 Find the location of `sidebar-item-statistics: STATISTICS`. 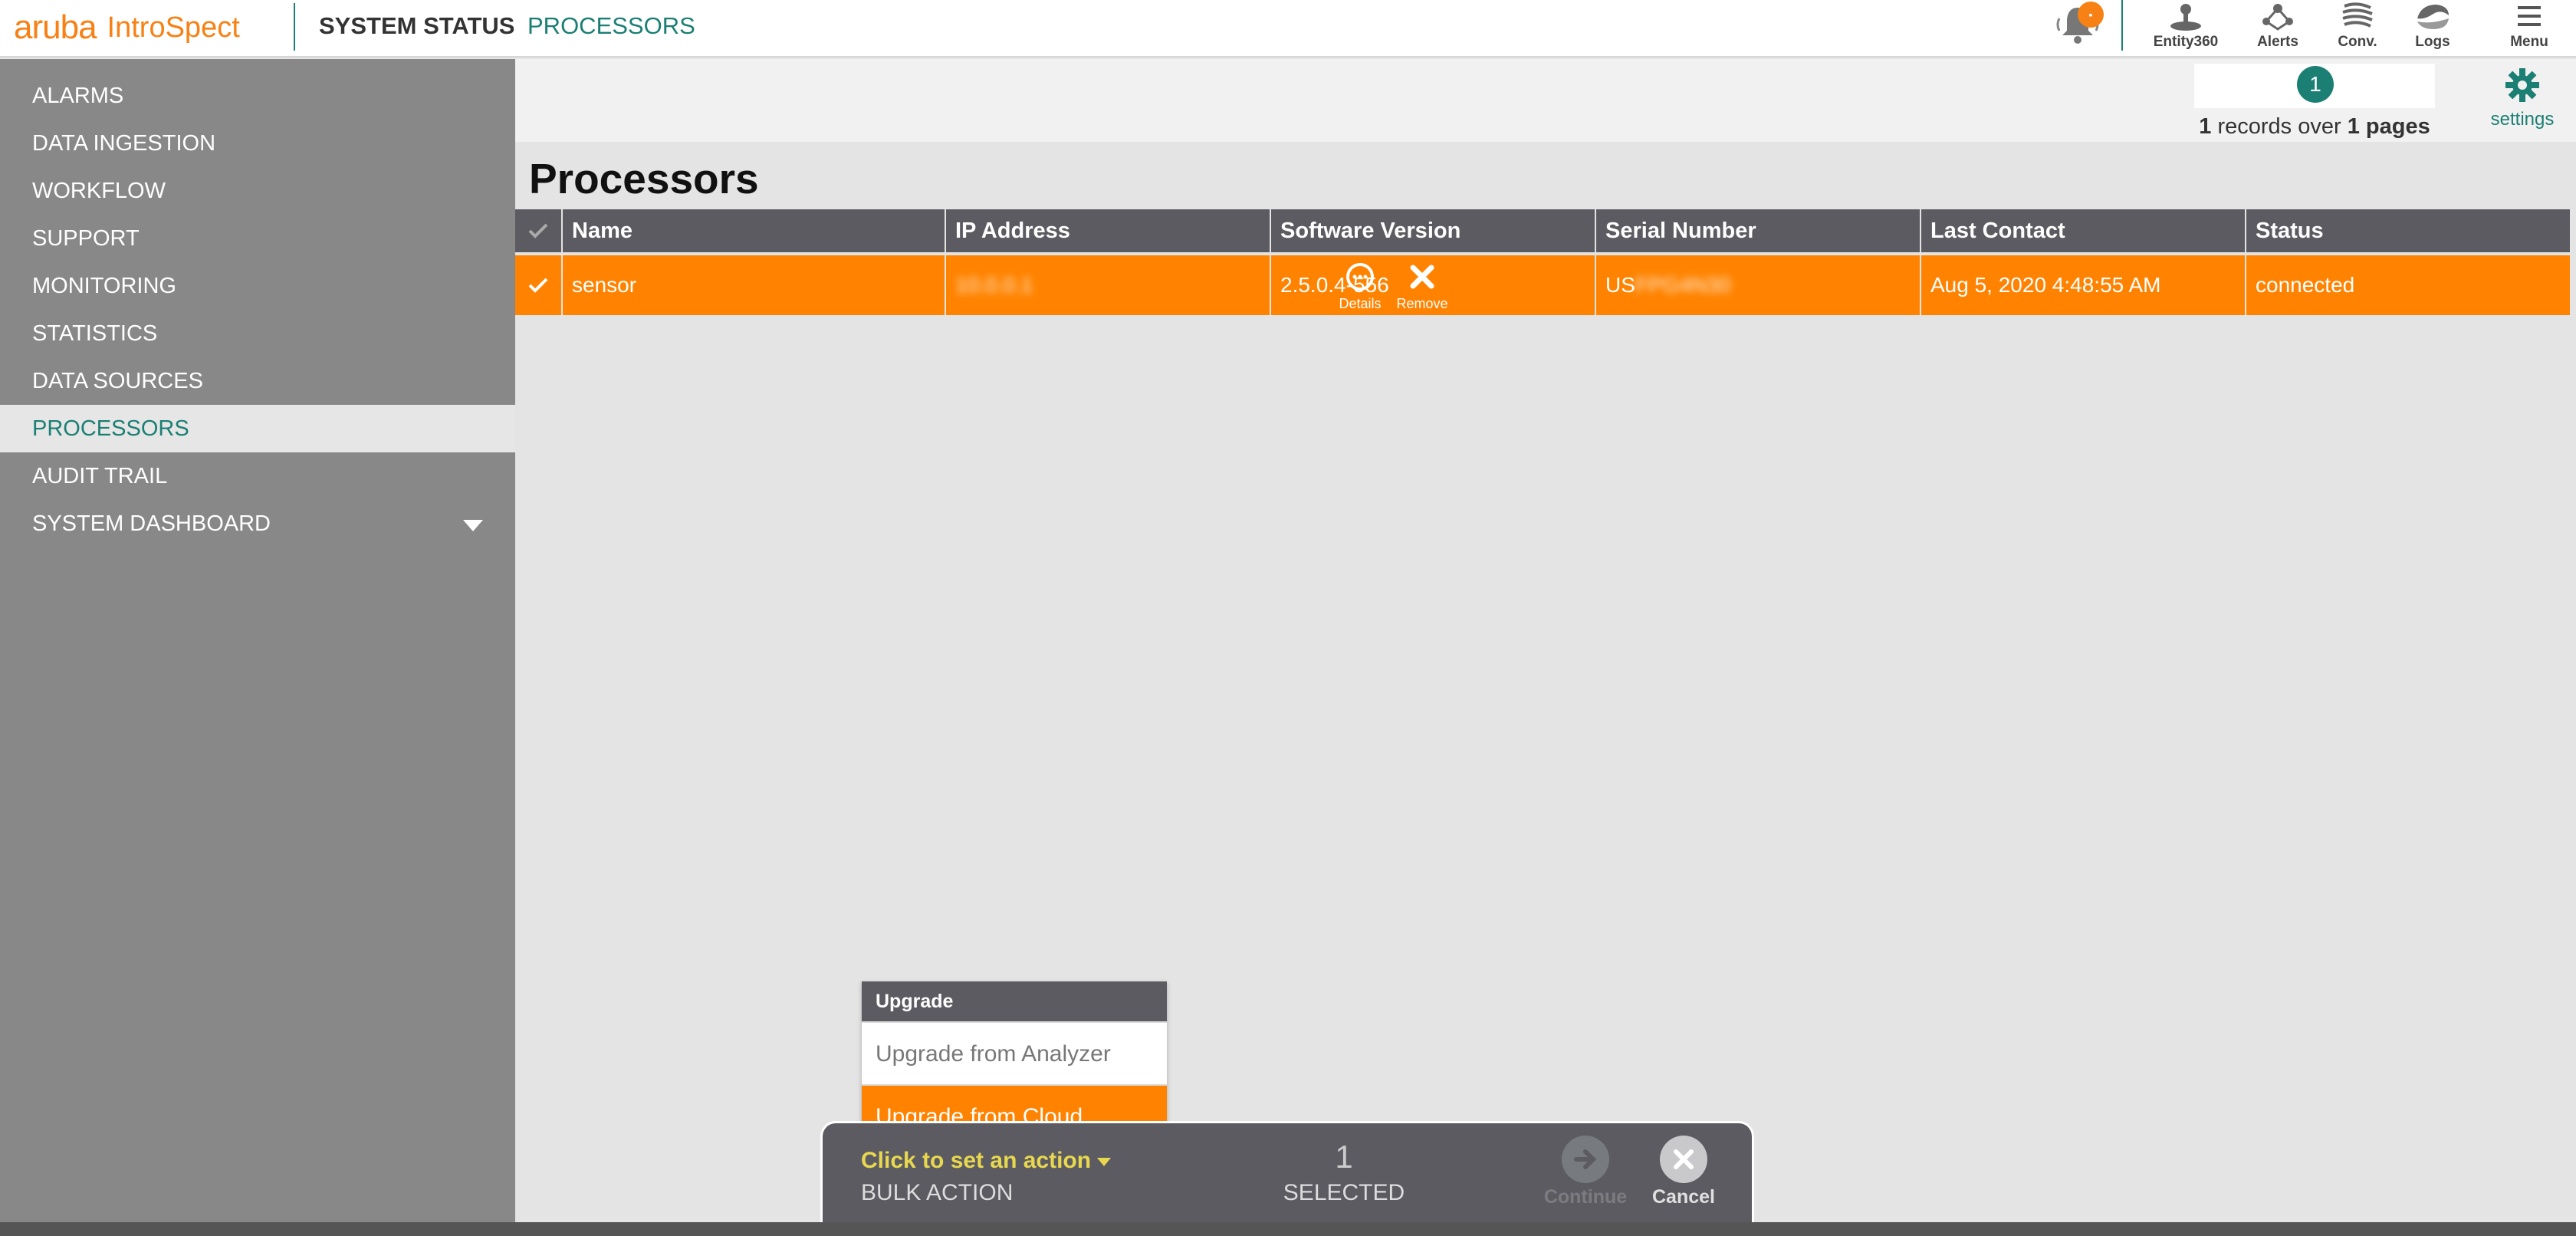

sidebar-item-statistics: STATISTICS is located at coordinates (257, 333).